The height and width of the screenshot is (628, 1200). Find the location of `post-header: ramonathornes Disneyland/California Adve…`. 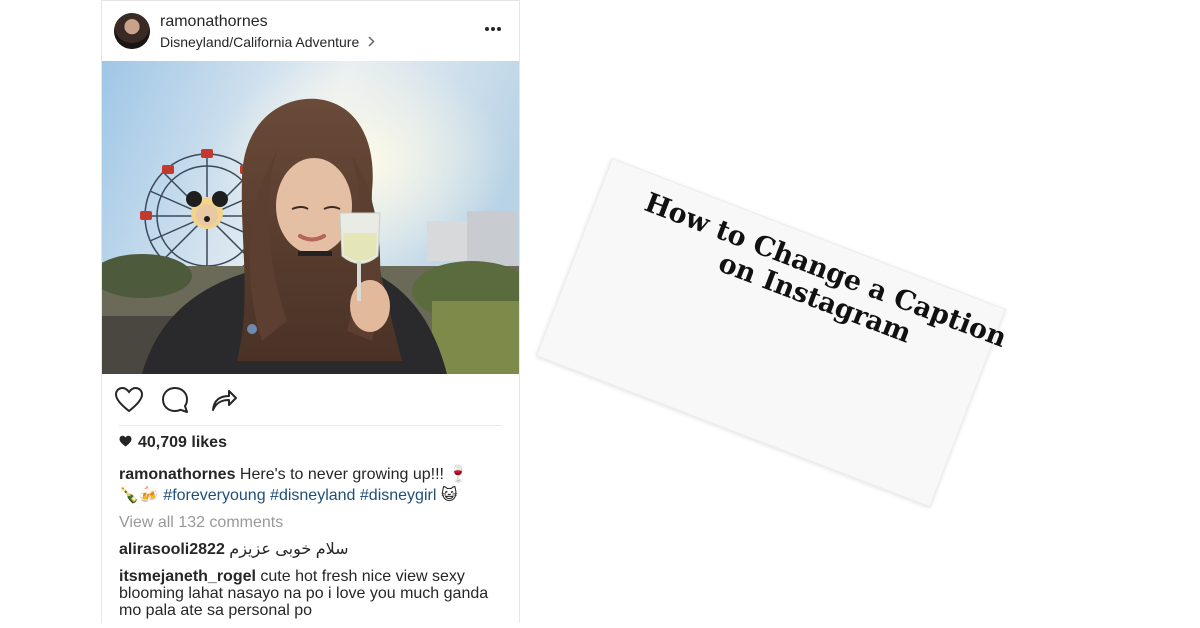

post-header: ramonathornes Disneyland/California Adve… is located at coordinates (310, 31).